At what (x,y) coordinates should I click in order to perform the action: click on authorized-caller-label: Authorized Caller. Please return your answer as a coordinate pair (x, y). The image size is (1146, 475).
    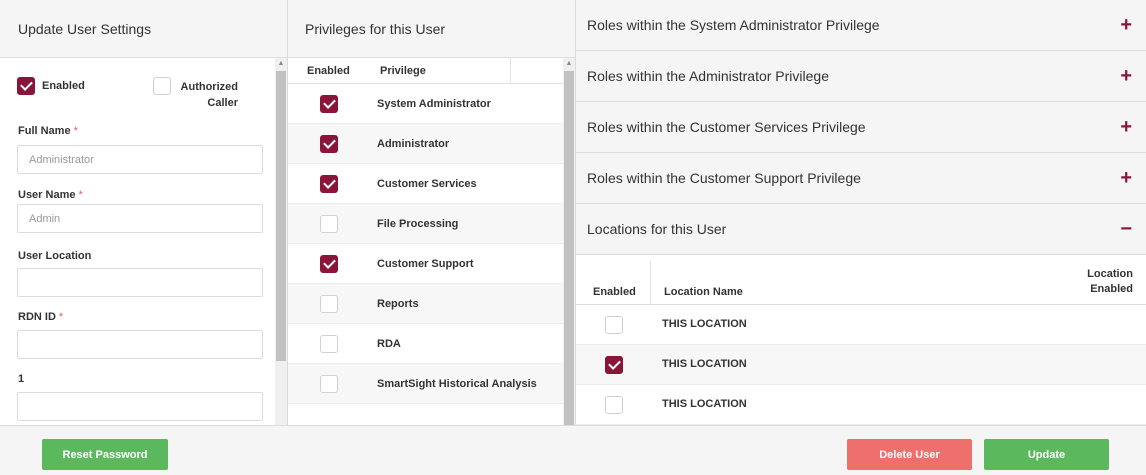
    Looking at the image, I should click on (209, 95).